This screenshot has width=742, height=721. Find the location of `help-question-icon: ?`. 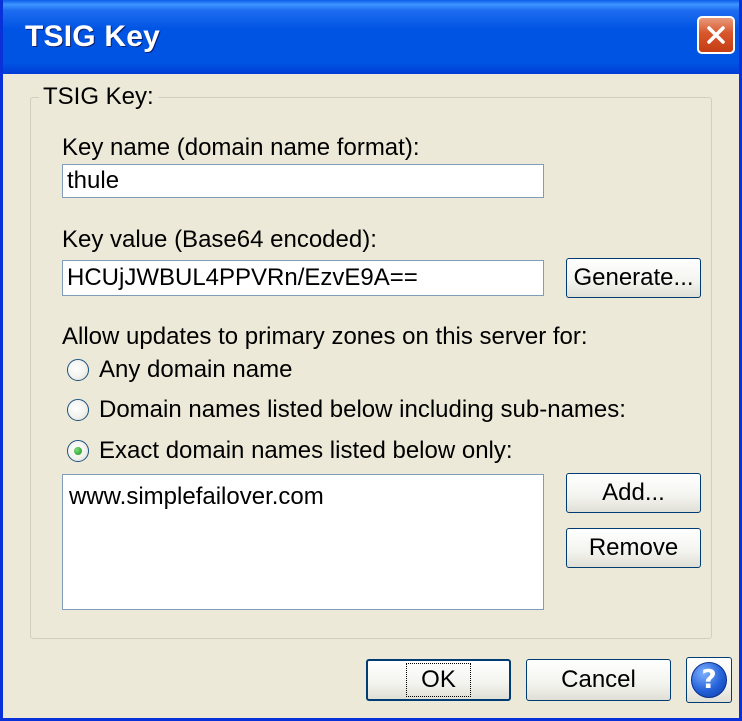

help-question-icon: ? is located at coordinates (709, 680).